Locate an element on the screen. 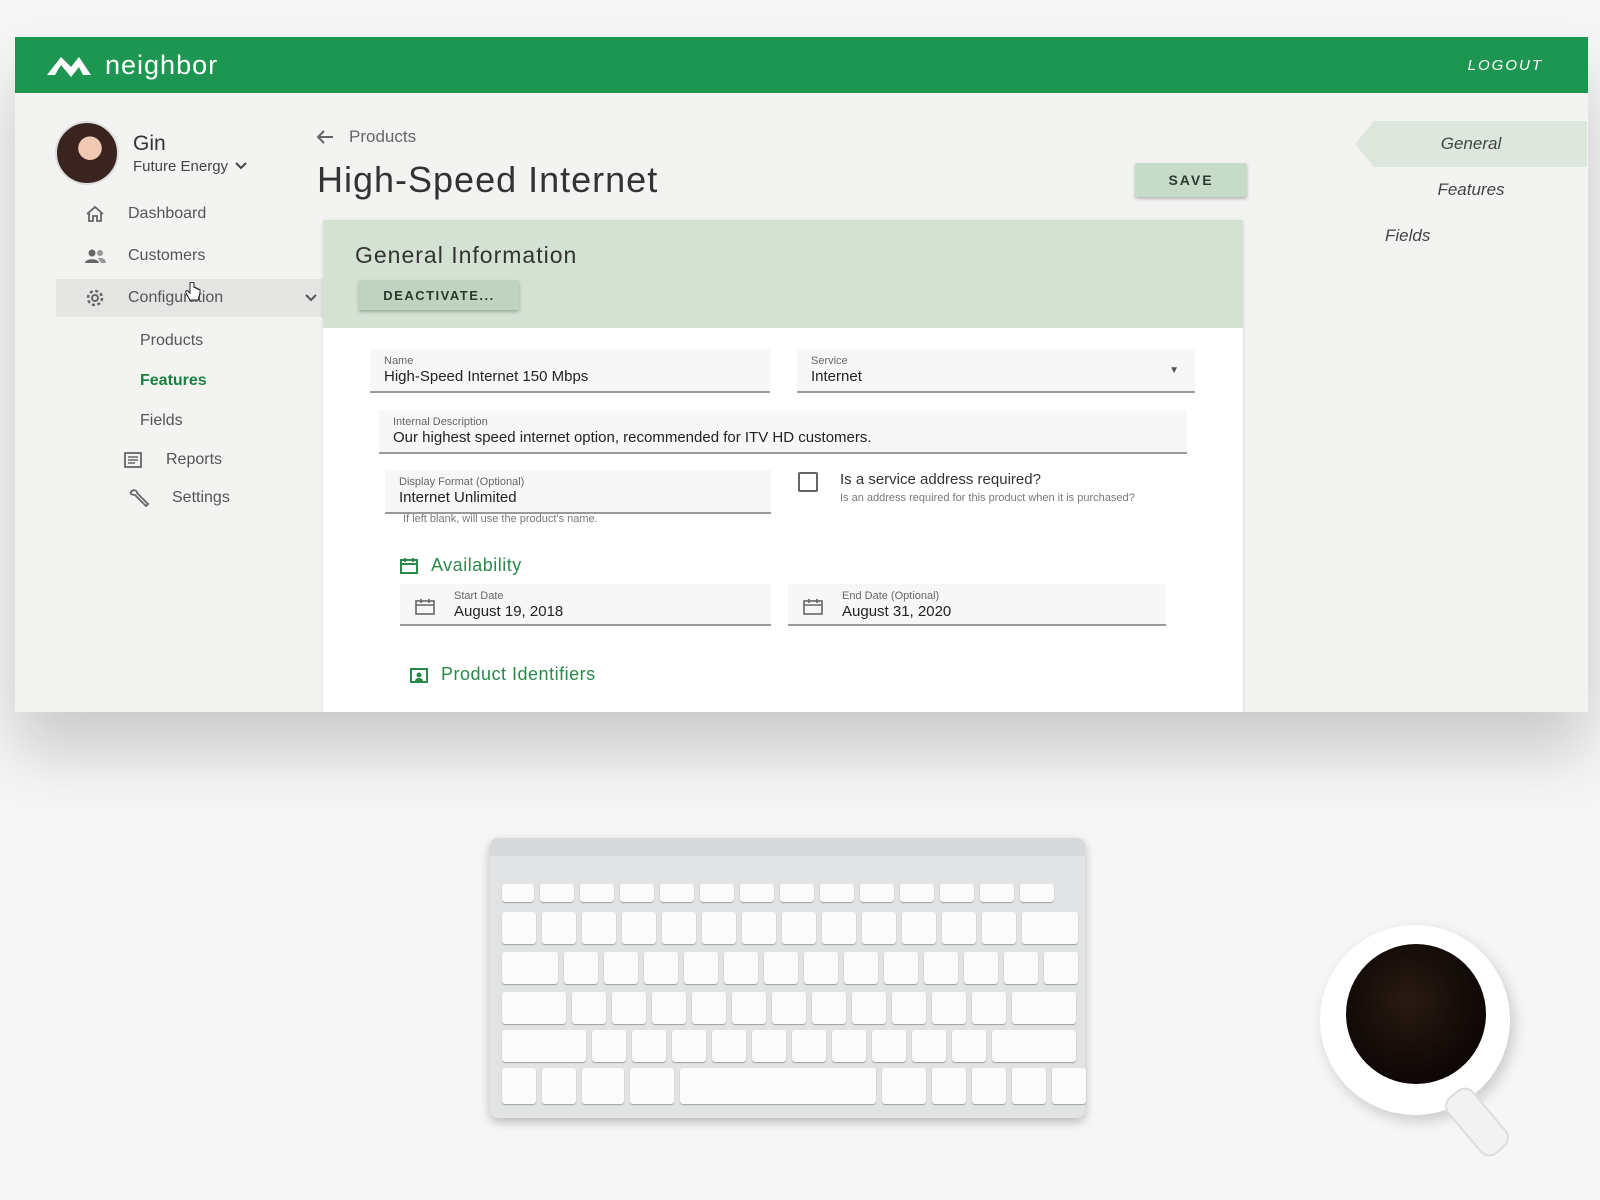 This screenshot has height=1200, width=1600. sidebar-item-customers: Customers is located at coordinates (200, 256).